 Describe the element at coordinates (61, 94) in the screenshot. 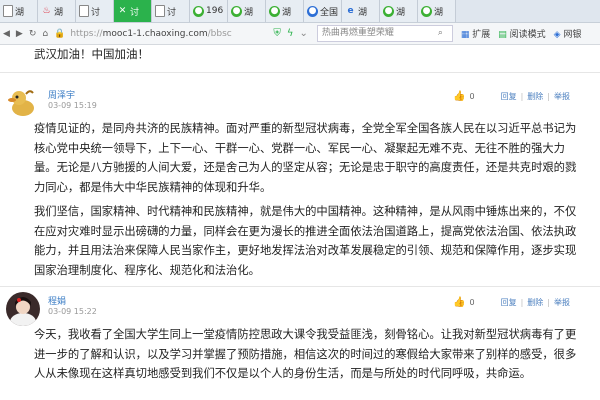

I see `post-username: 周泽宇` at that location.